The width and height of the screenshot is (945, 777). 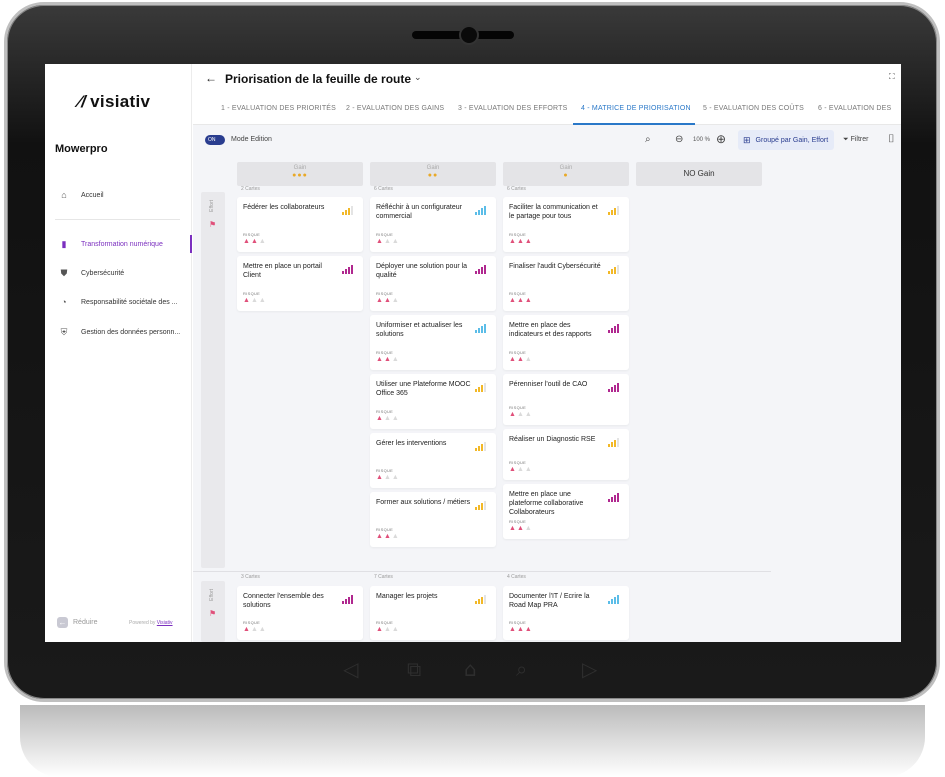 What do you see at coordinates (278, 108) in the screenshot?
I see `tab-priorites: 1 - EVALUATION DES PRIORITÉS` at bounding box center [278, 108].